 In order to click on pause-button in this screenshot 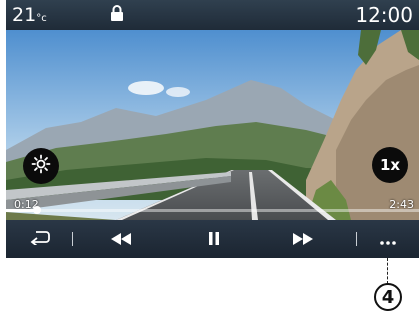, I will do `click(214, 239)`.